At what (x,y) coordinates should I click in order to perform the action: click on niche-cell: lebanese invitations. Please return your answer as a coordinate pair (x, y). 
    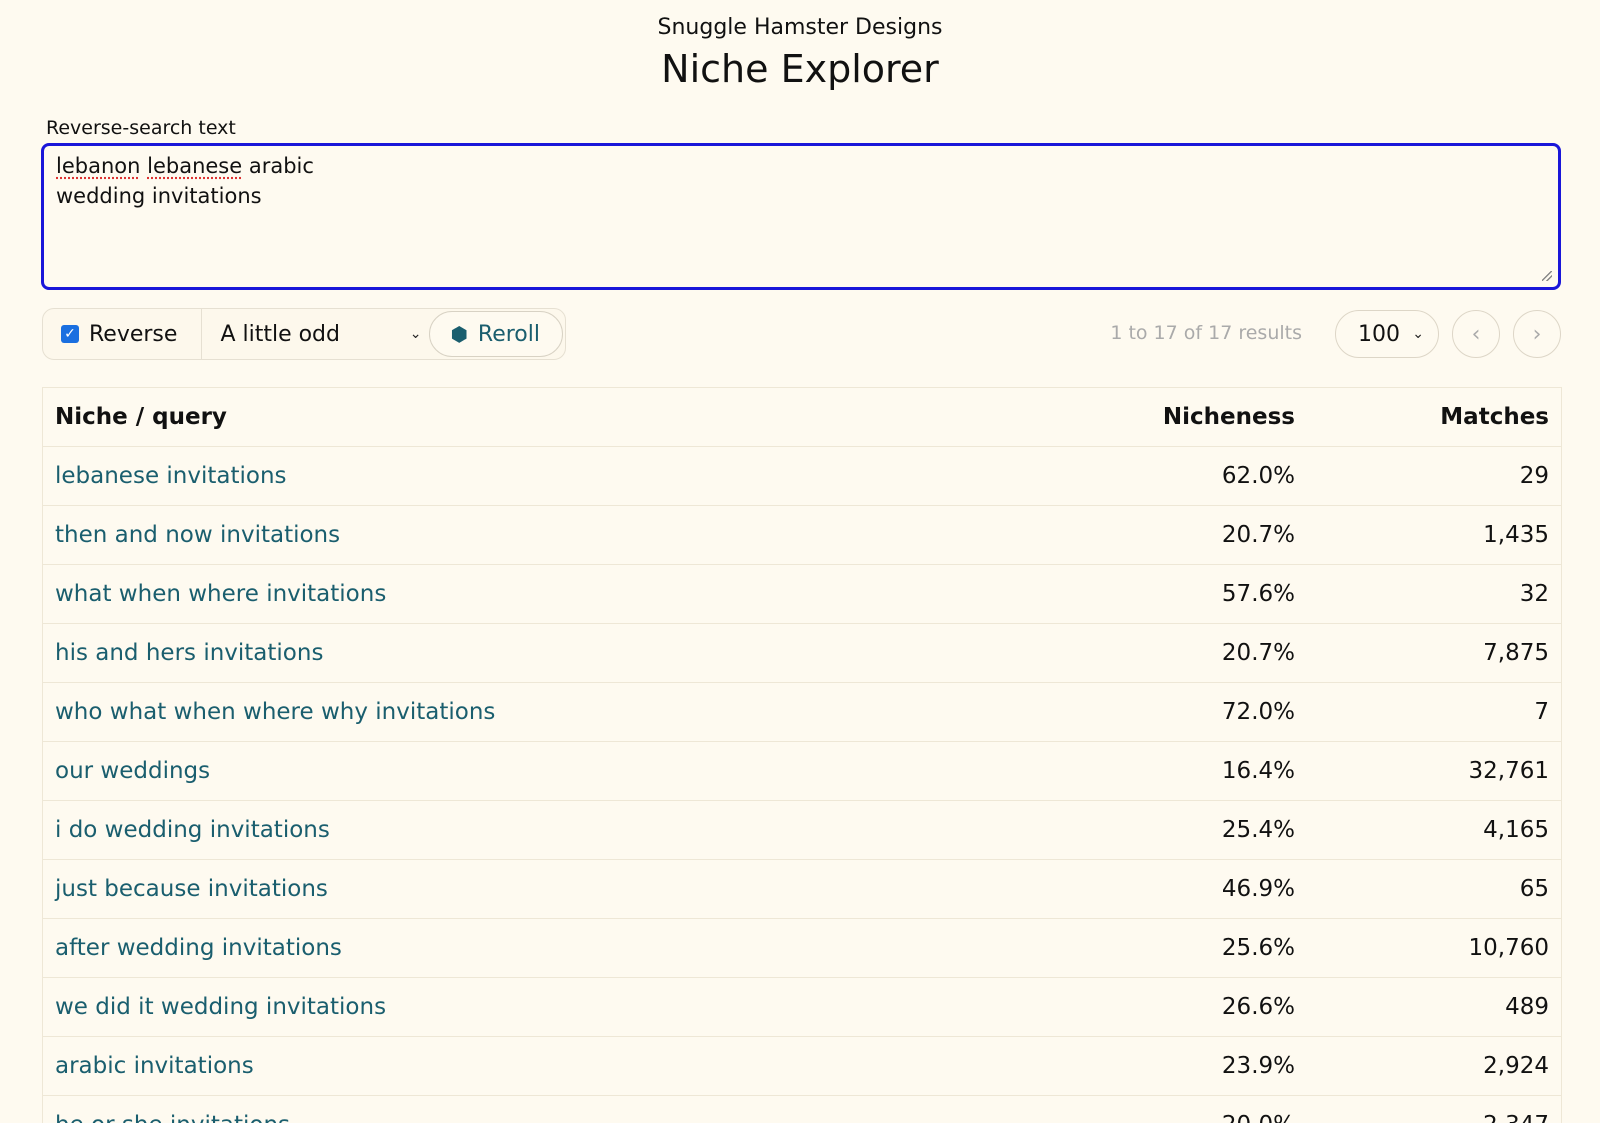
    Looking at the image, I should click on (533, 476).